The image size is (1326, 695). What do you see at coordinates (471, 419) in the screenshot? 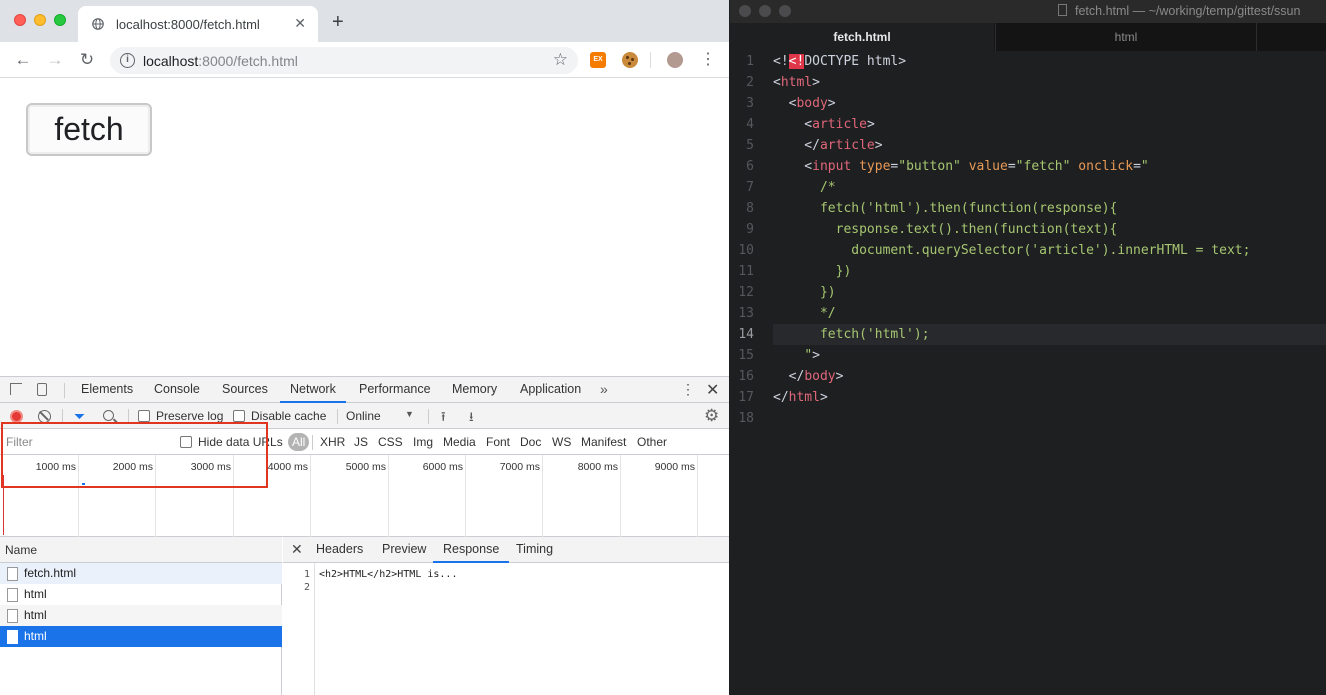
I see `export-har-icon: ⭳` at bounding box center [471, 419].